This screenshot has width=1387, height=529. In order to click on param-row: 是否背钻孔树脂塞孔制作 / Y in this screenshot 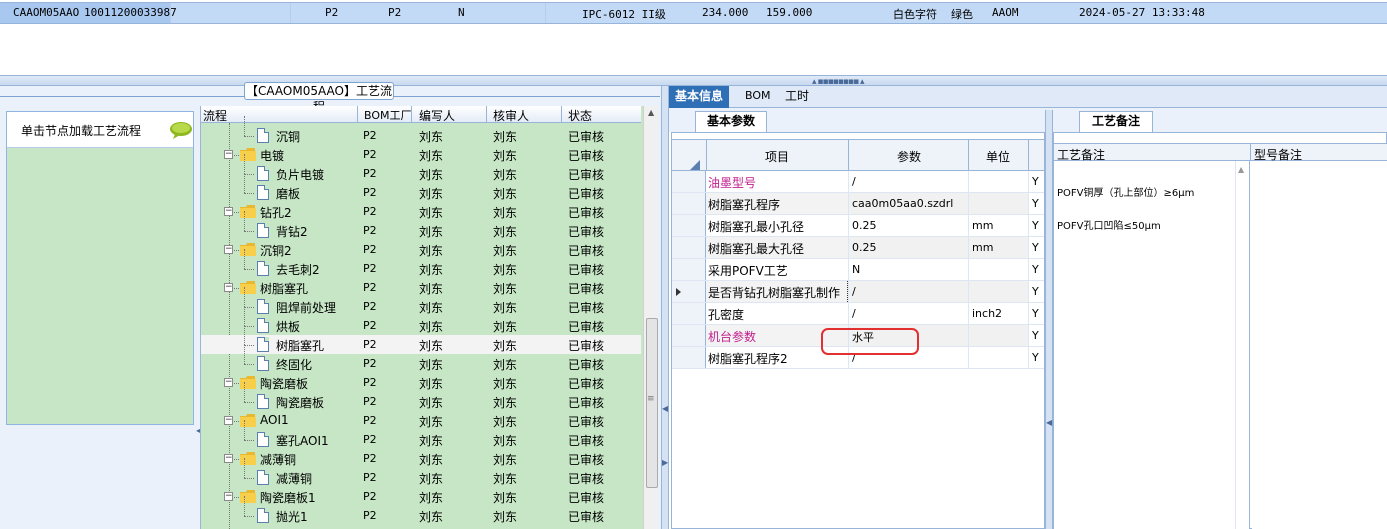, I will do `click(858, 292)`.